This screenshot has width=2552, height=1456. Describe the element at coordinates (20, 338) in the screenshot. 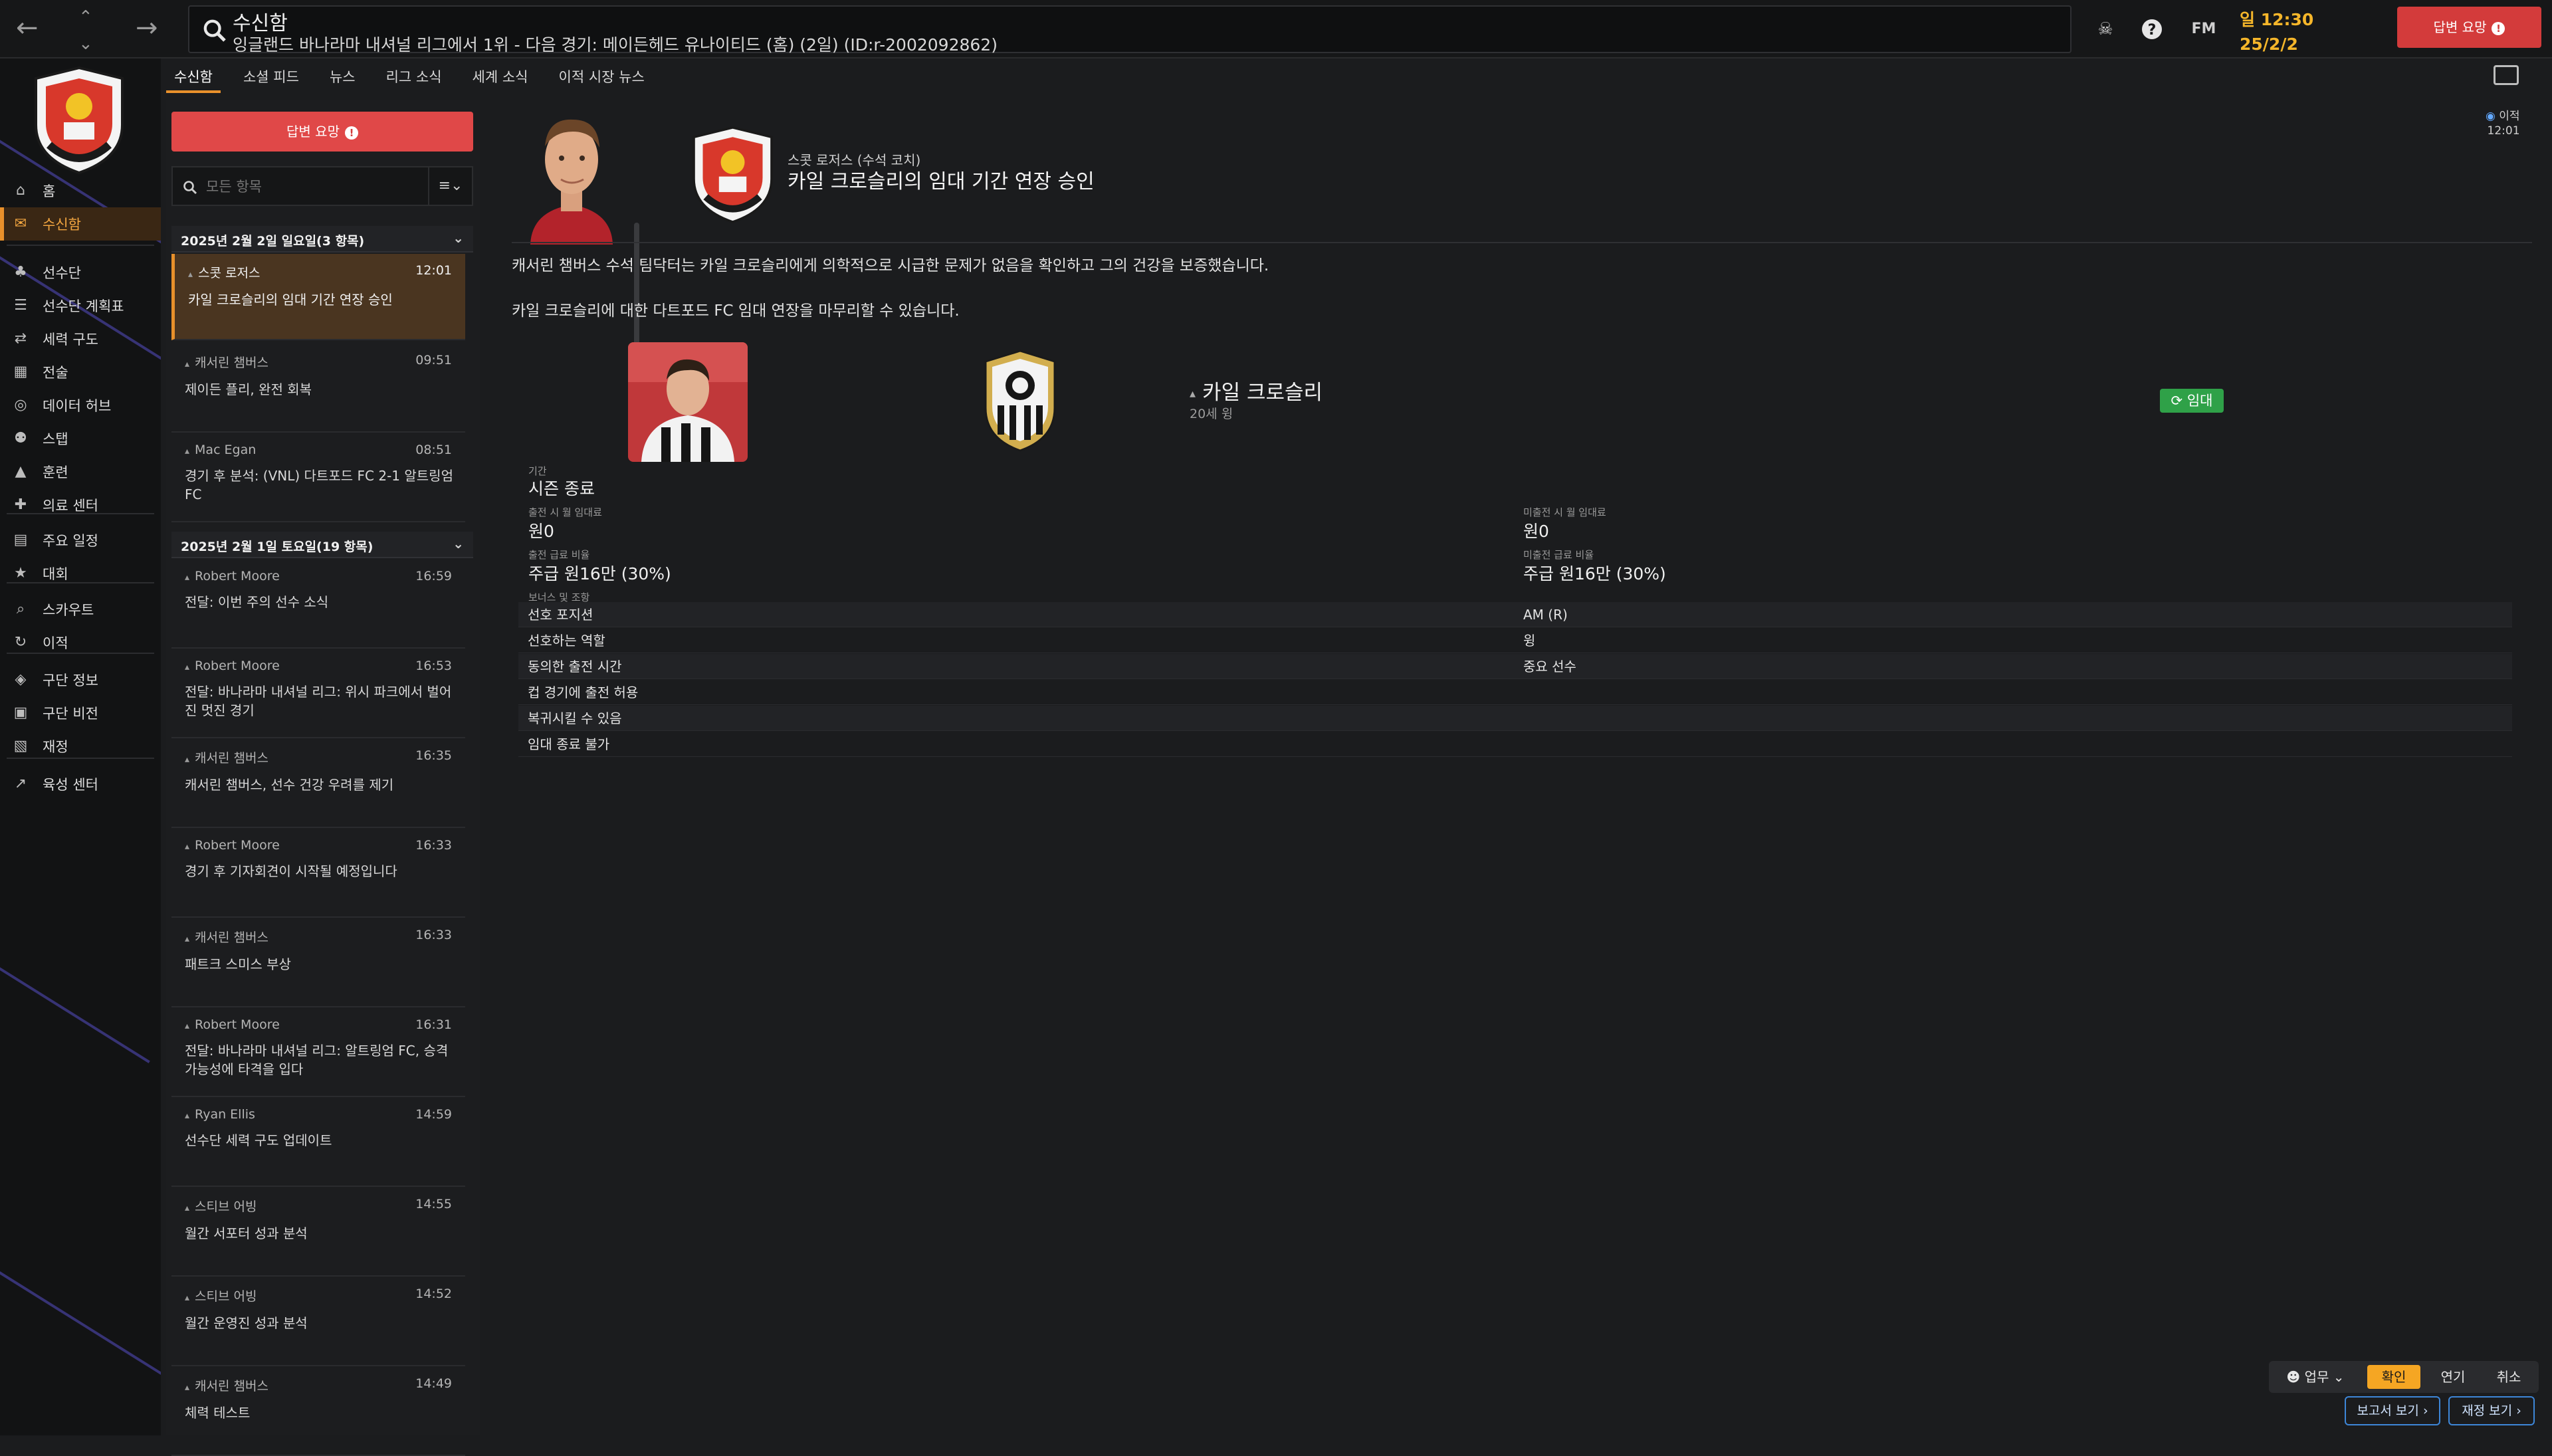

I see `network-icon: ⇄` at that location.